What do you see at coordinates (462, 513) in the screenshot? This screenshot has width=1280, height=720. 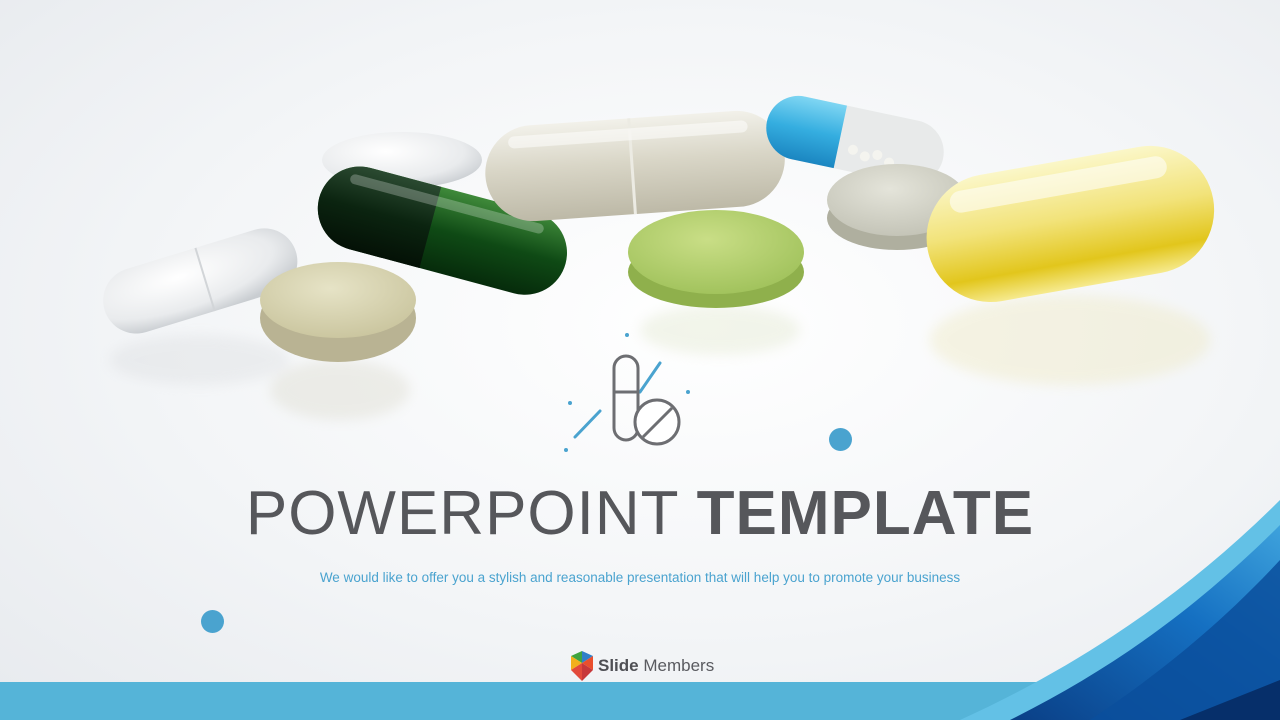 I see `title-light-part: POWERPOINT` at bounding box center [462, 513].